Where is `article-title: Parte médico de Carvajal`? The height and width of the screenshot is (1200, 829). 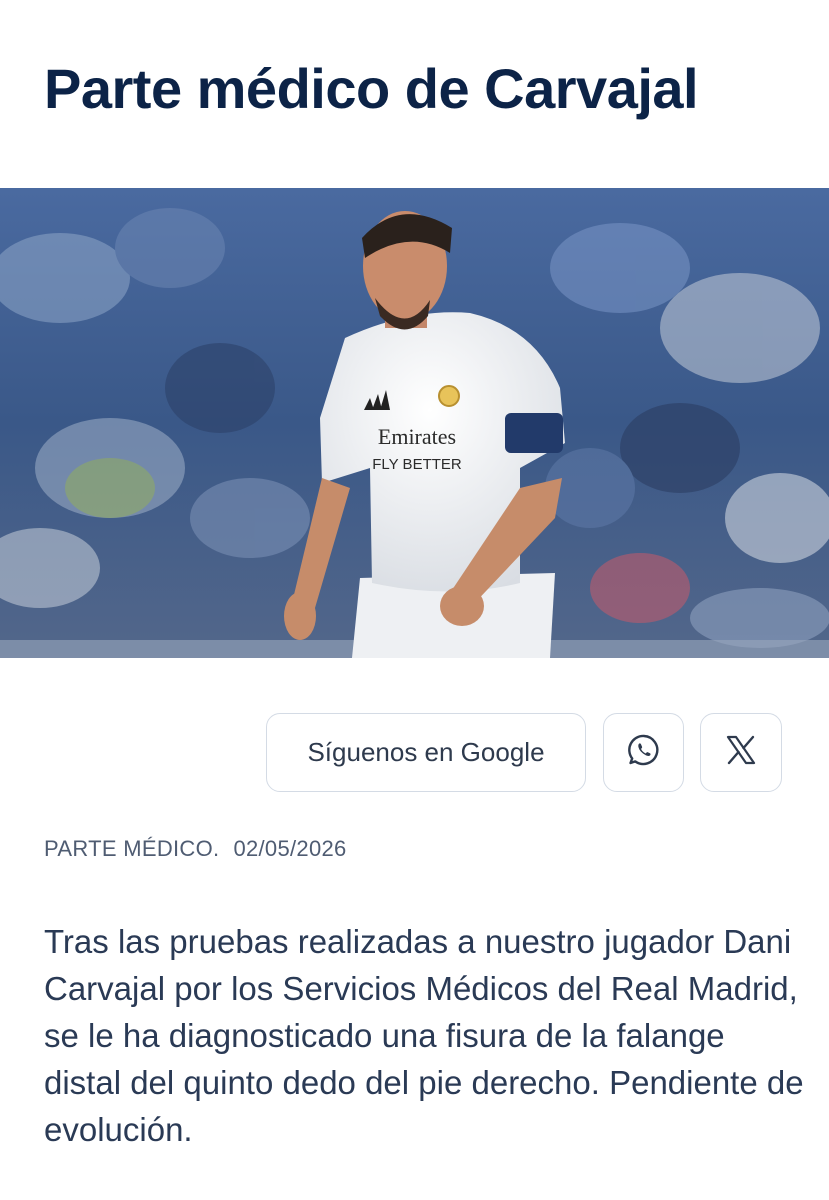 article-title: Parte médico de Carvajal is located at coordinates (371, 88).